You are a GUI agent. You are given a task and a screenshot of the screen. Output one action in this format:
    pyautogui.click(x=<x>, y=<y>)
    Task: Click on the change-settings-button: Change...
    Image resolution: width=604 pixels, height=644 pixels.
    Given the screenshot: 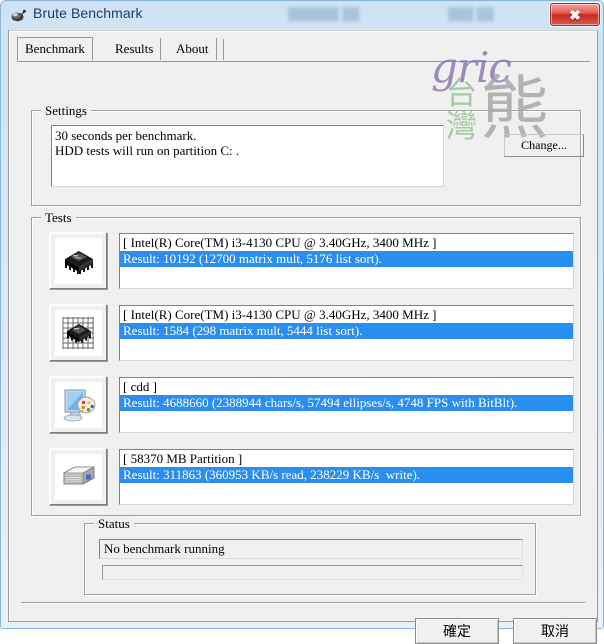 What is the action you would take?
    pyautogui.click(x=544, y=145)
    